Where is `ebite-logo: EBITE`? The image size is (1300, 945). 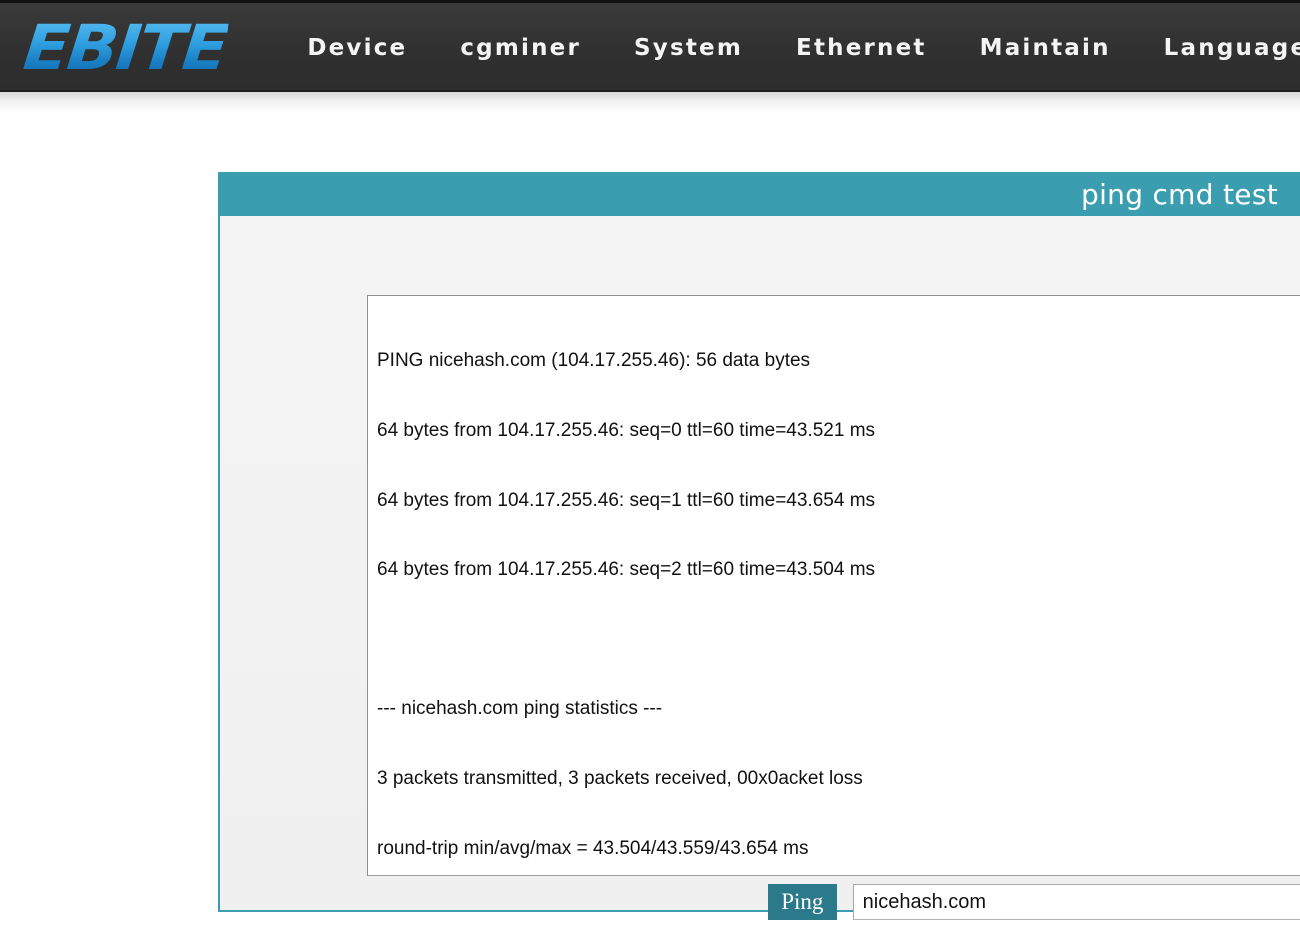
ebite-logo: EBITE is located at coordinates (125, 47).